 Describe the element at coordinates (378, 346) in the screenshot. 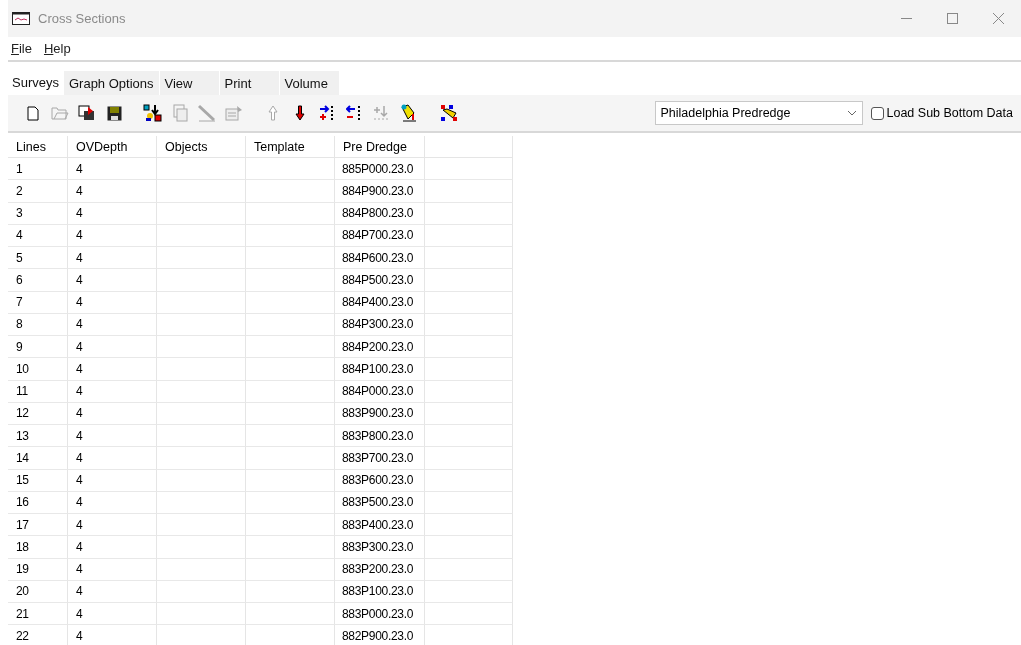

I see `table-cell: 884P200.23.0` at that location.